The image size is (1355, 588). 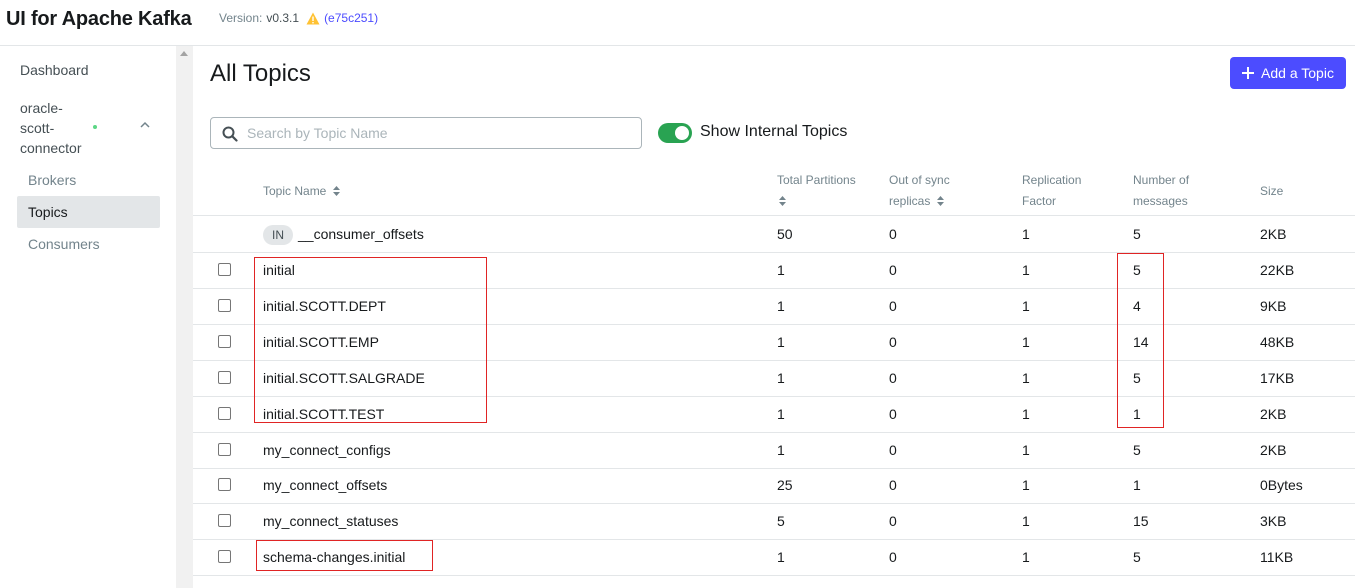 I want to click on topic-name-link: my_connect_configs, so click(x=327, y=450).